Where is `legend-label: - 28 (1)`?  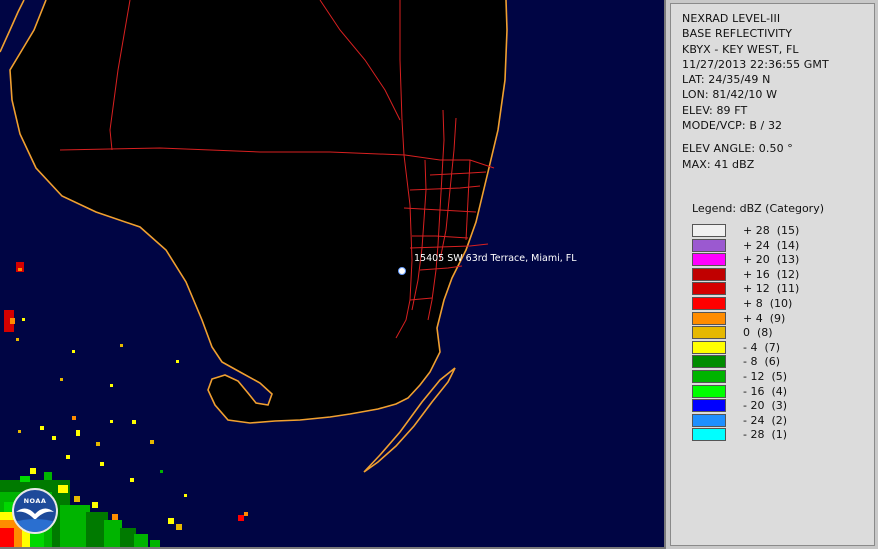
legend-label: - 28 (1) is located at coordinates (765, 435).